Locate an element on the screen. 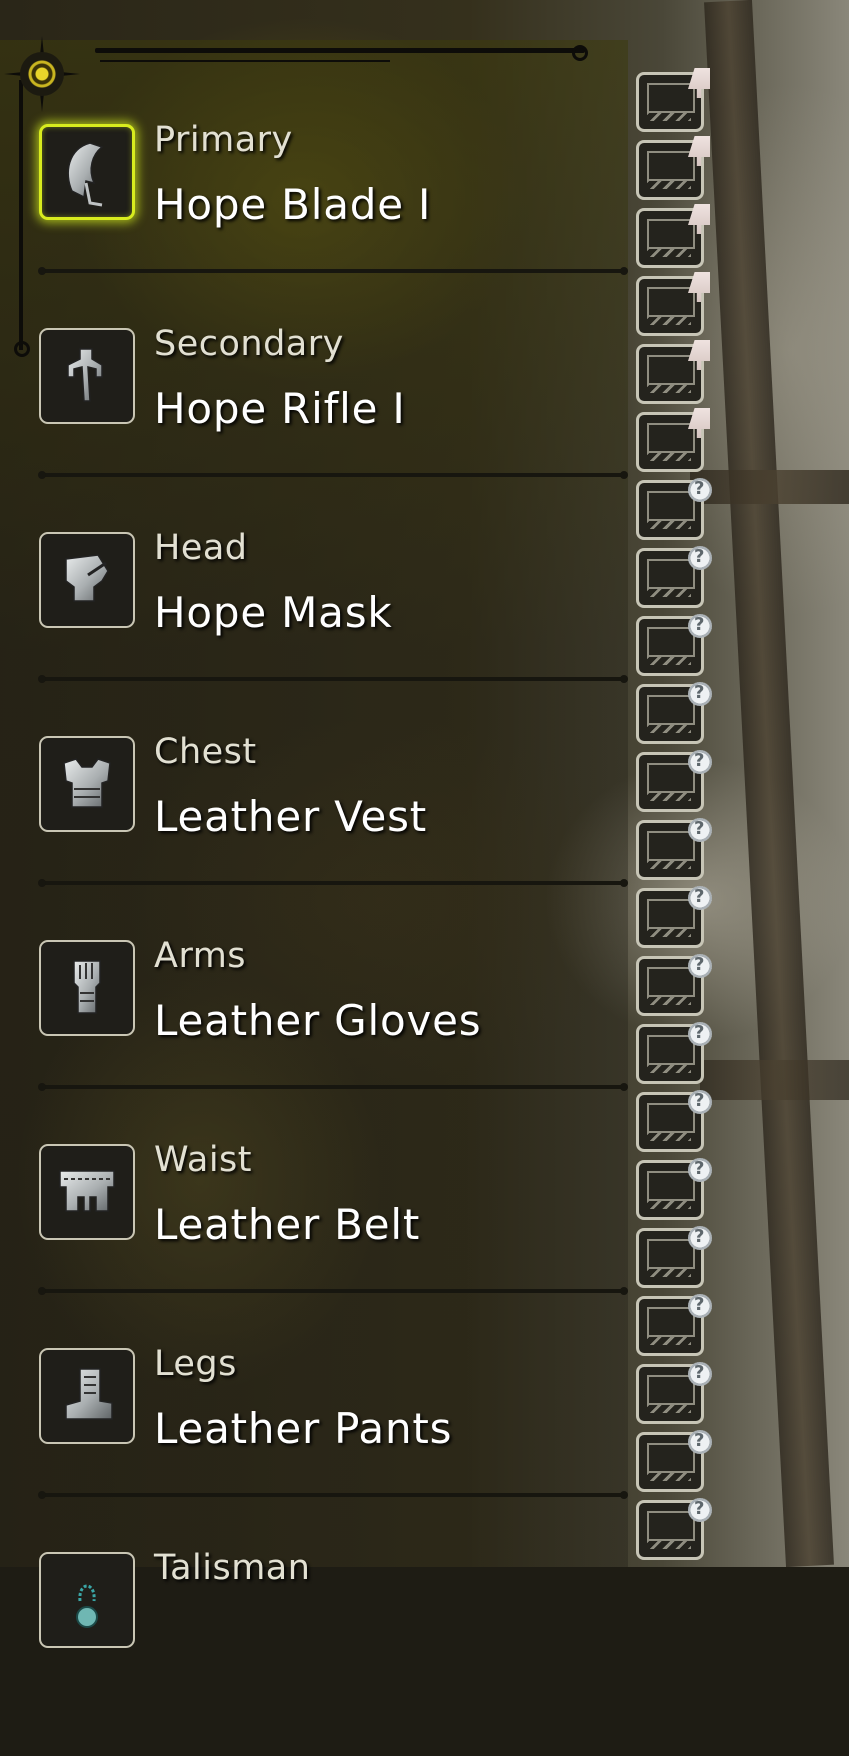 The image size is (849, 1756). item-name: Hope Mask is located at coordinates (273, 612).